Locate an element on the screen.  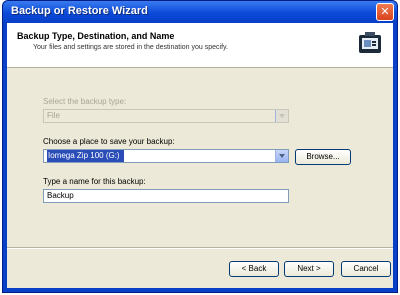
save-place-select: Iomega Zip 100 (G:) is located at coordinates (166, 156).